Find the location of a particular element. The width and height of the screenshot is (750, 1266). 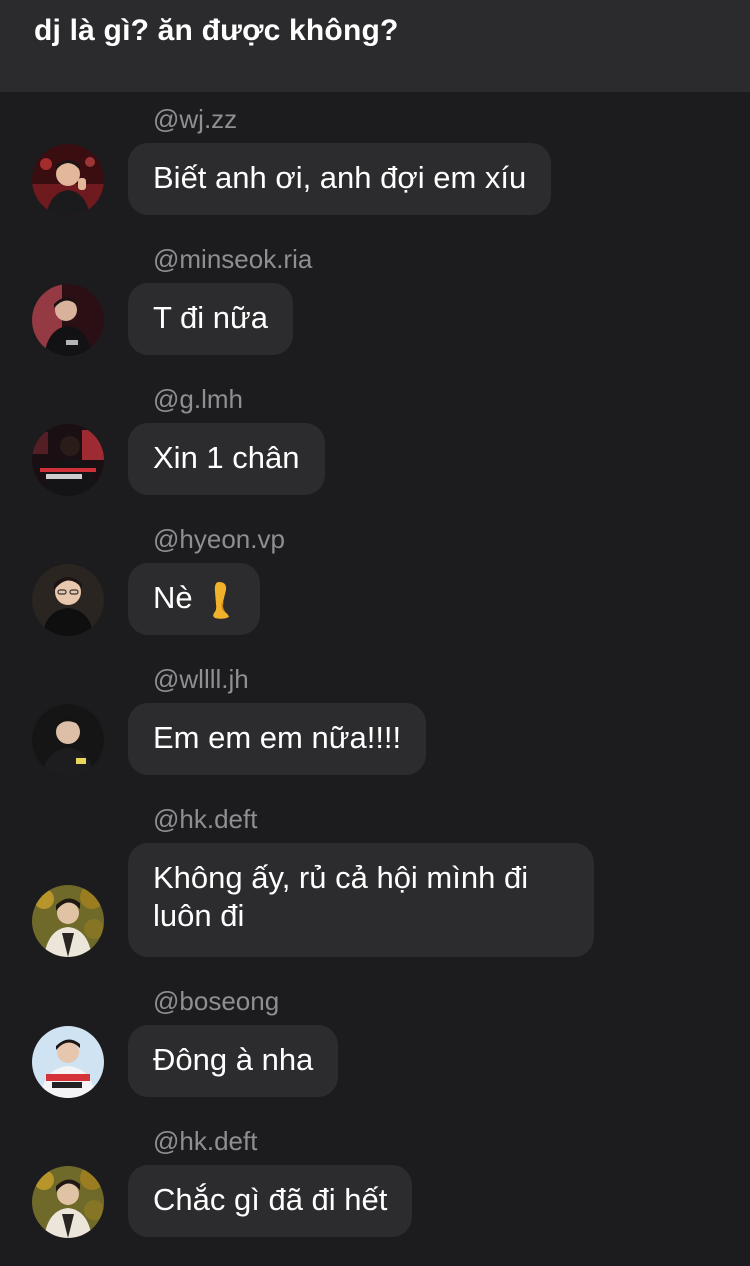

message-bubble: Nè is located at coordinates (194, 599).